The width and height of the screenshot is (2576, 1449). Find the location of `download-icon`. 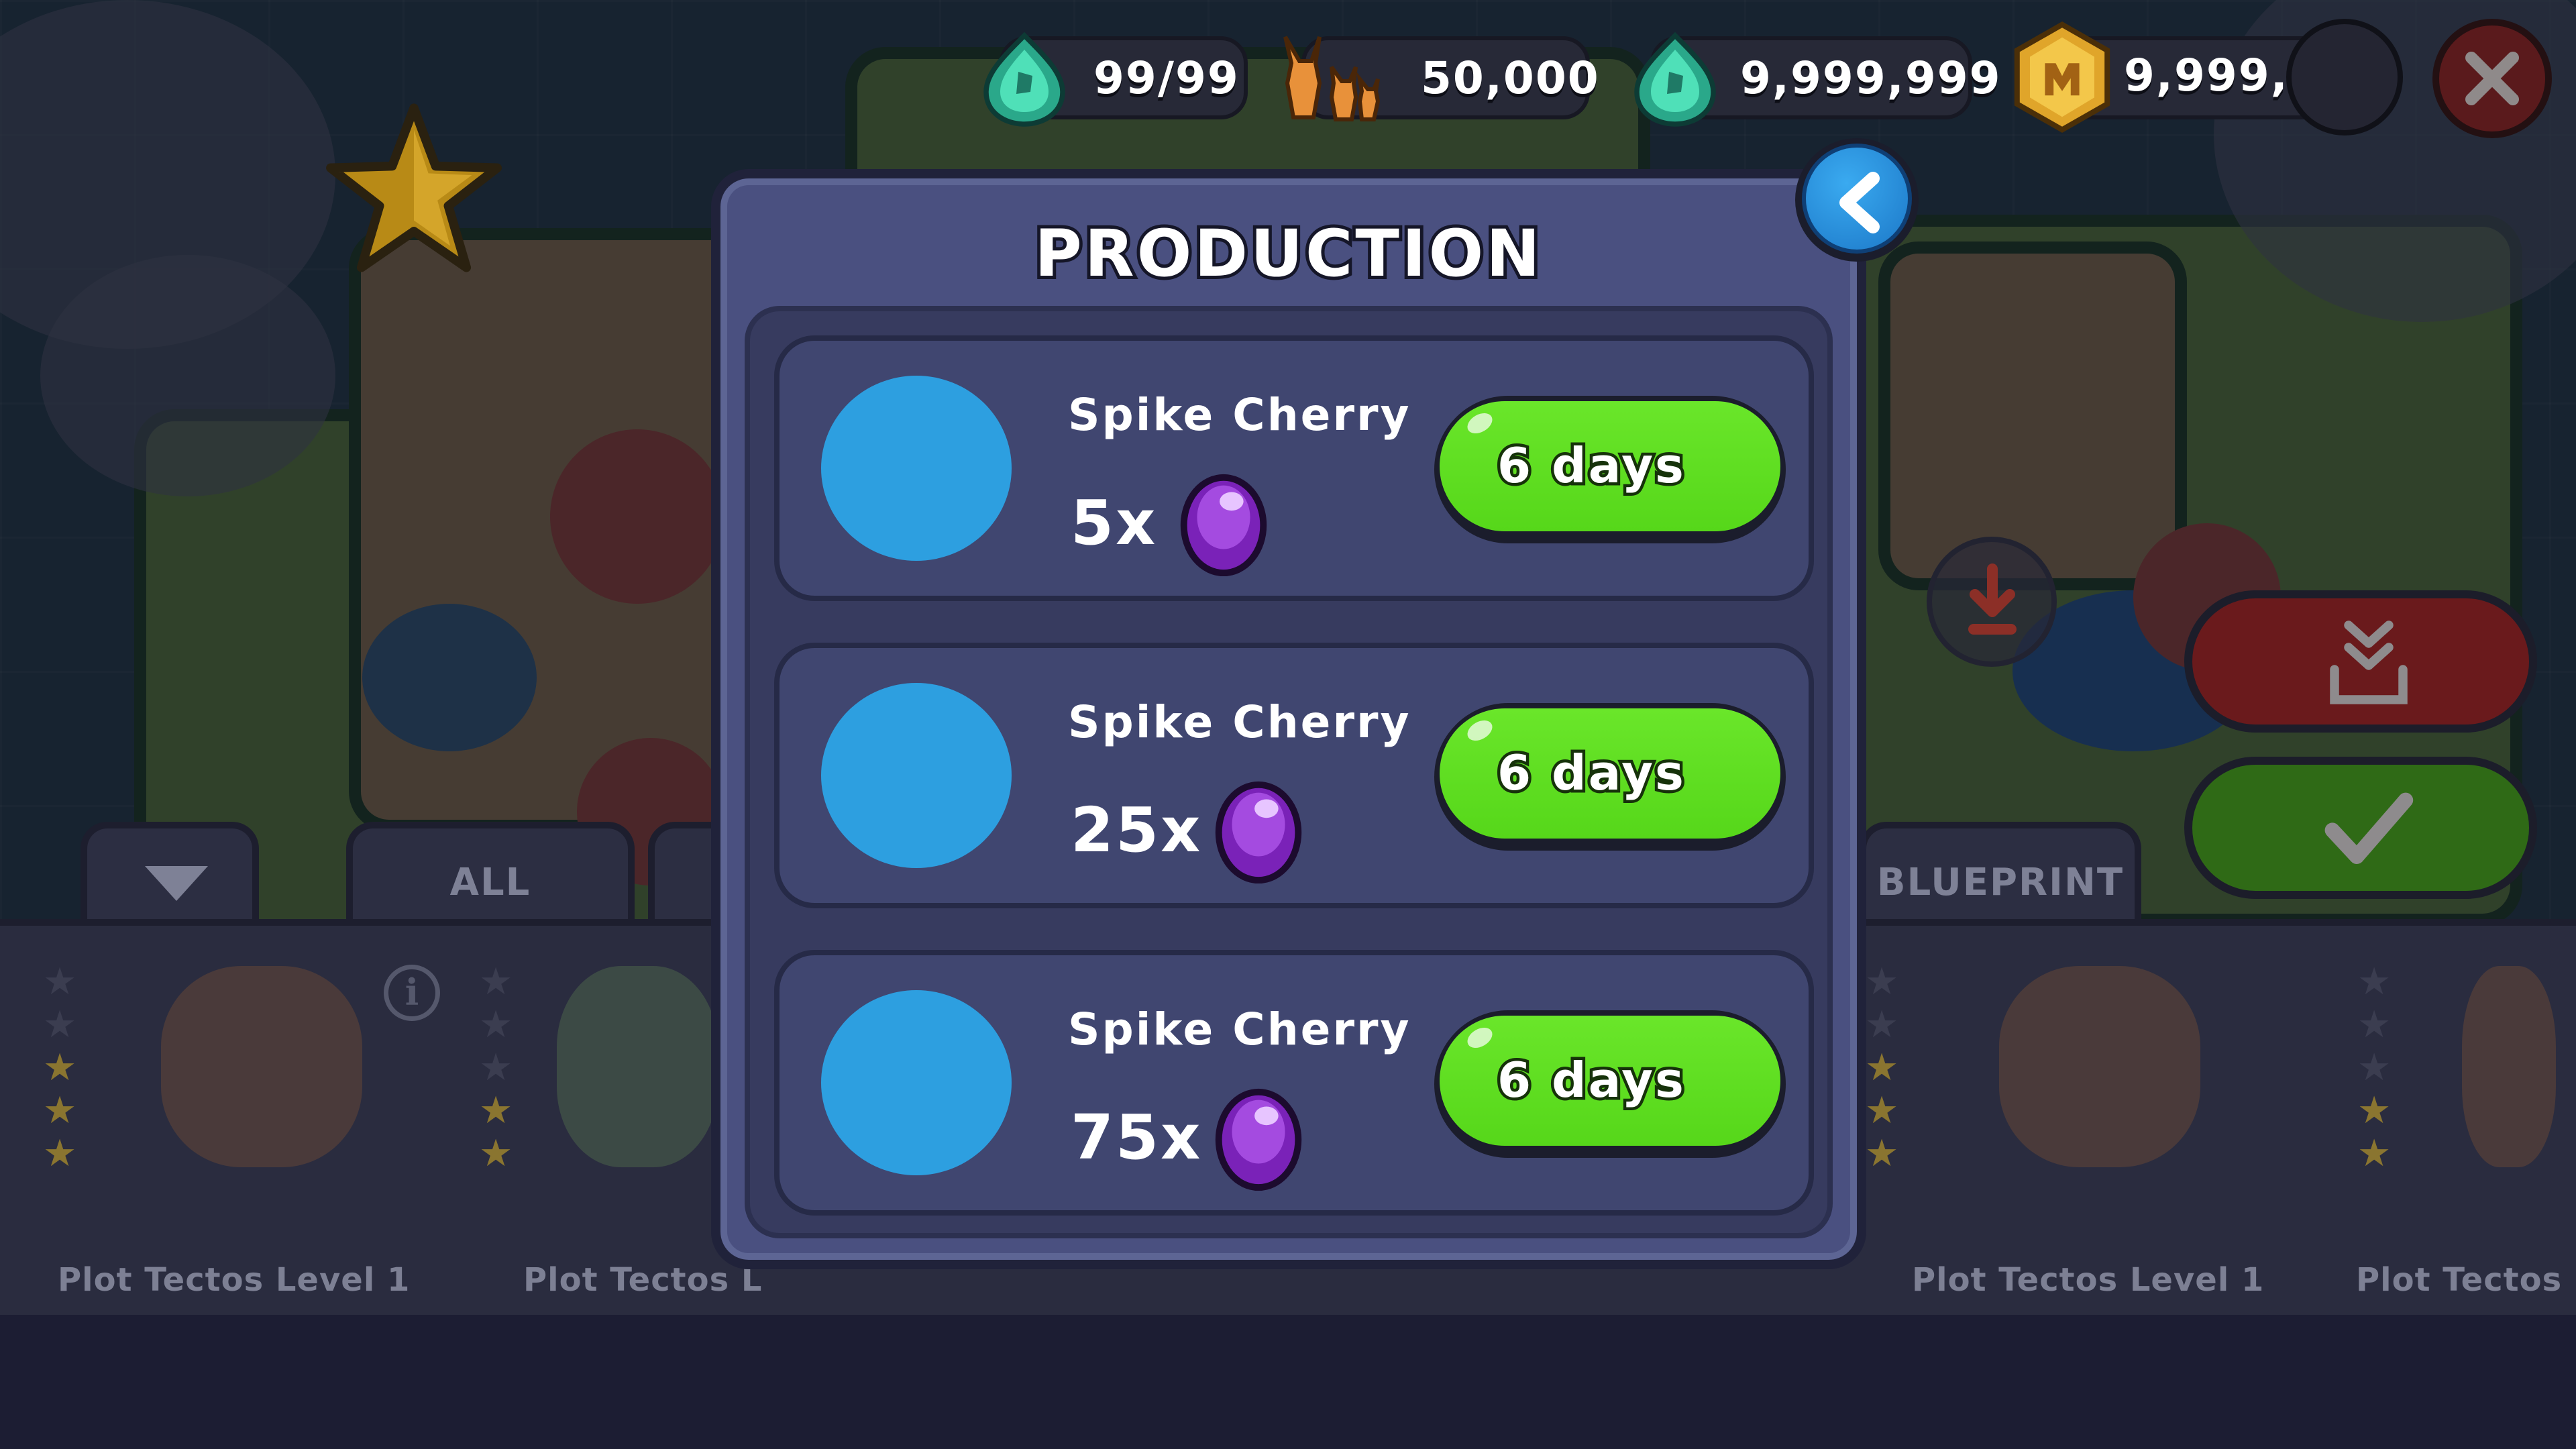

download-icon is located at coordinates (1992, 599).